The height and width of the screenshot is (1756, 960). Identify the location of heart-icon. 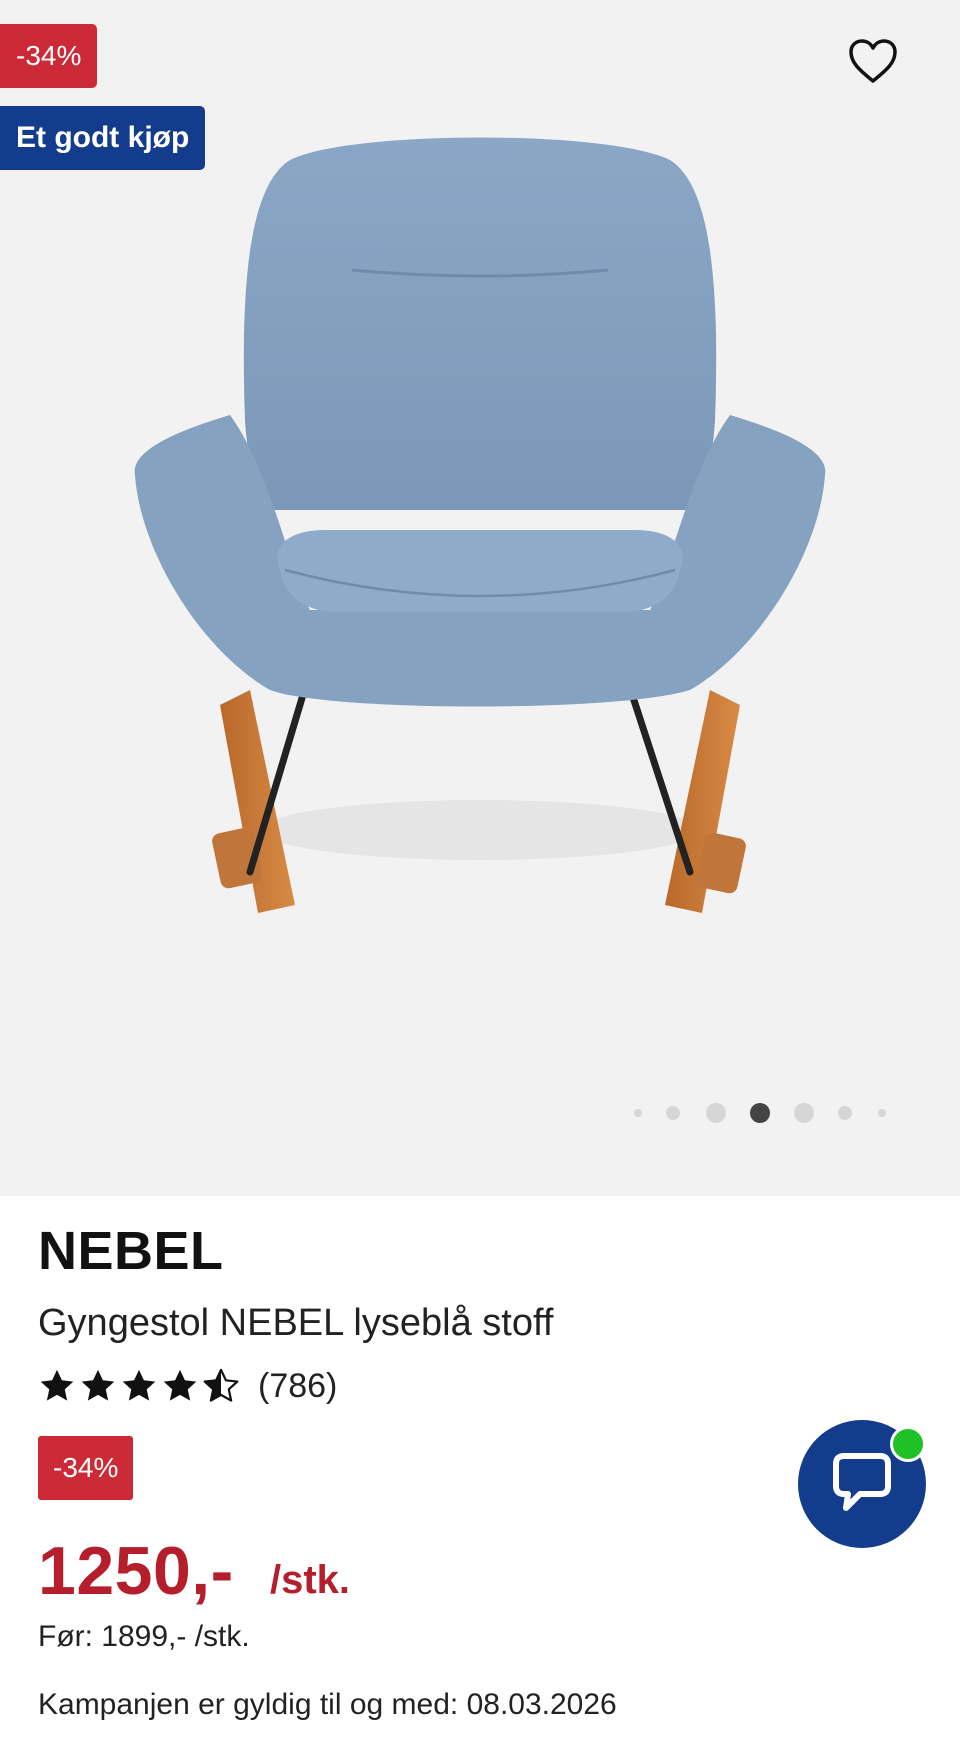
(873, 61).